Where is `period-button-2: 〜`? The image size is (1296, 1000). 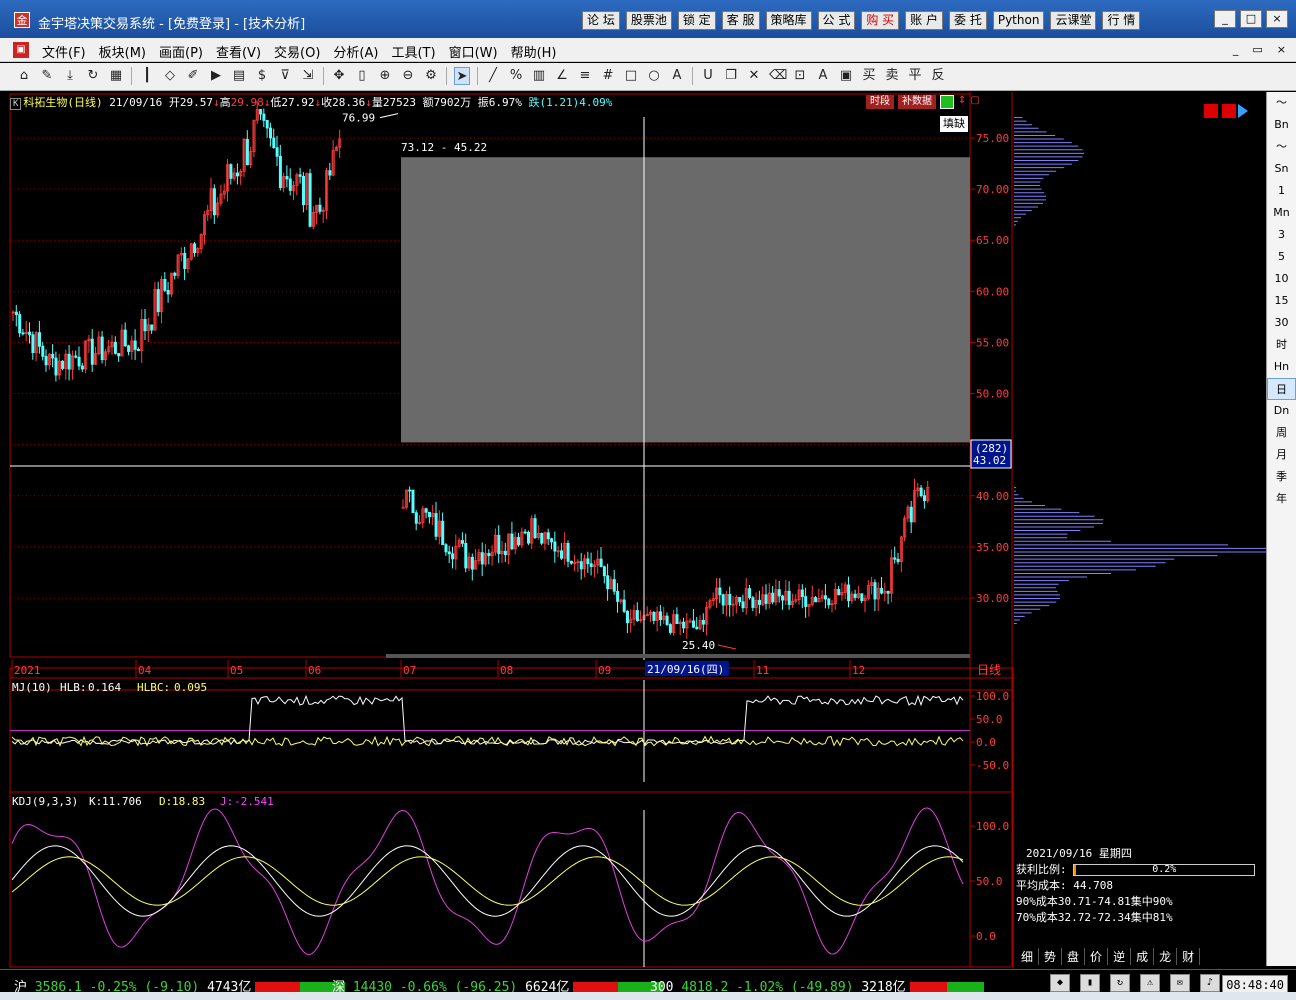 period-button-2: 〜 is located at coordinates (1281, 147).